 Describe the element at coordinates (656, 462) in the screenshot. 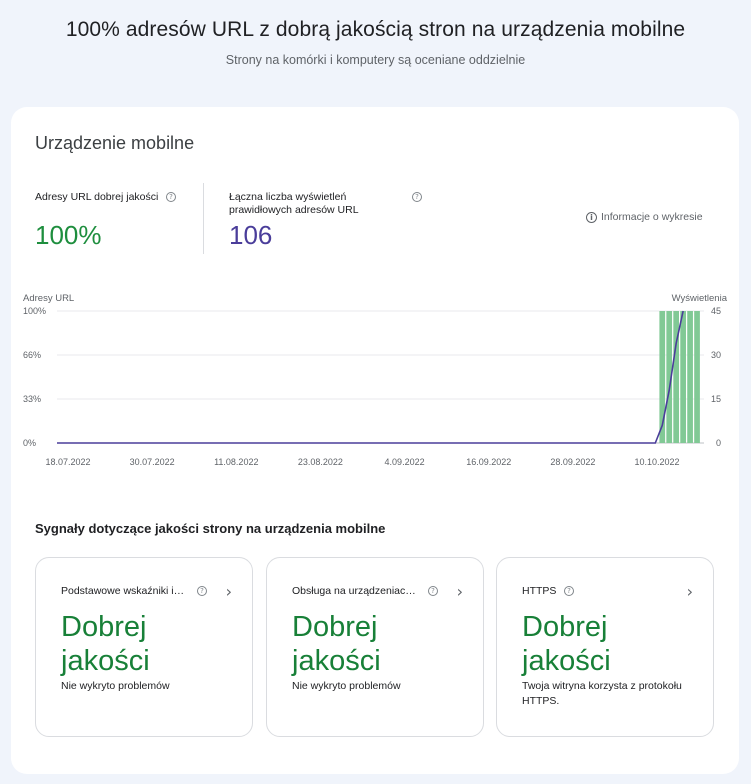

I see `x-tick-label: 10.10.2022` at that location.